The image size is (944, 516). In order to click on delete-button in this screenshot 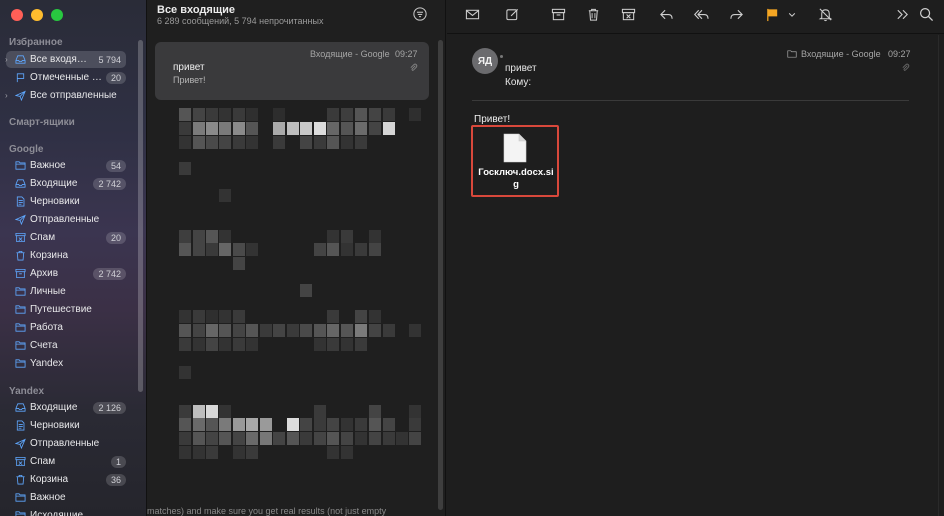, I will do `click(593, 14)`.